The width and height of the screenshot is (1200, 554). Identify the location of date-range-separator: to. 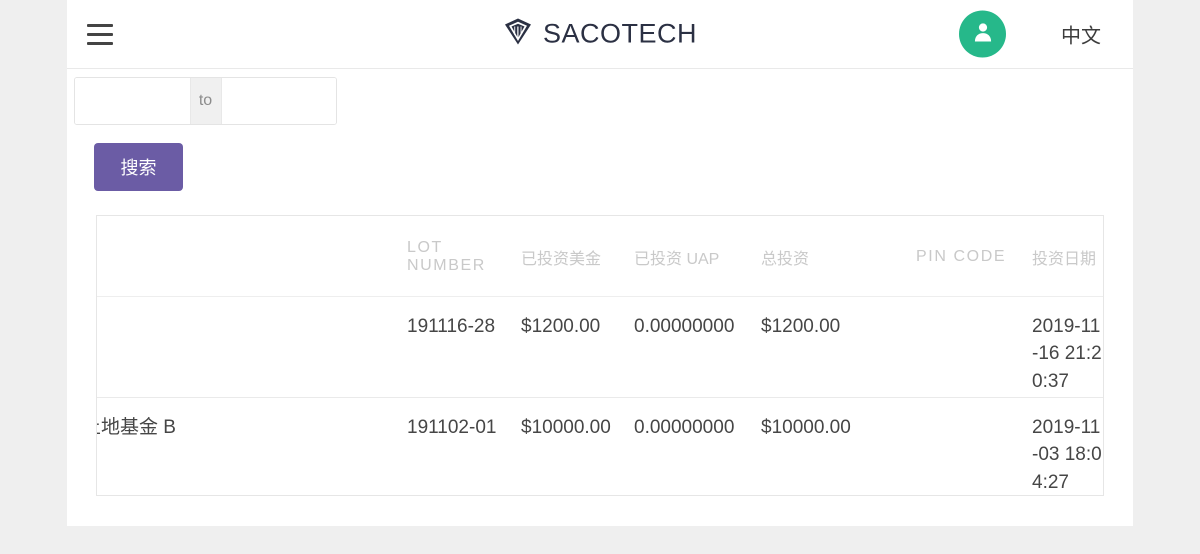
(205, 101).